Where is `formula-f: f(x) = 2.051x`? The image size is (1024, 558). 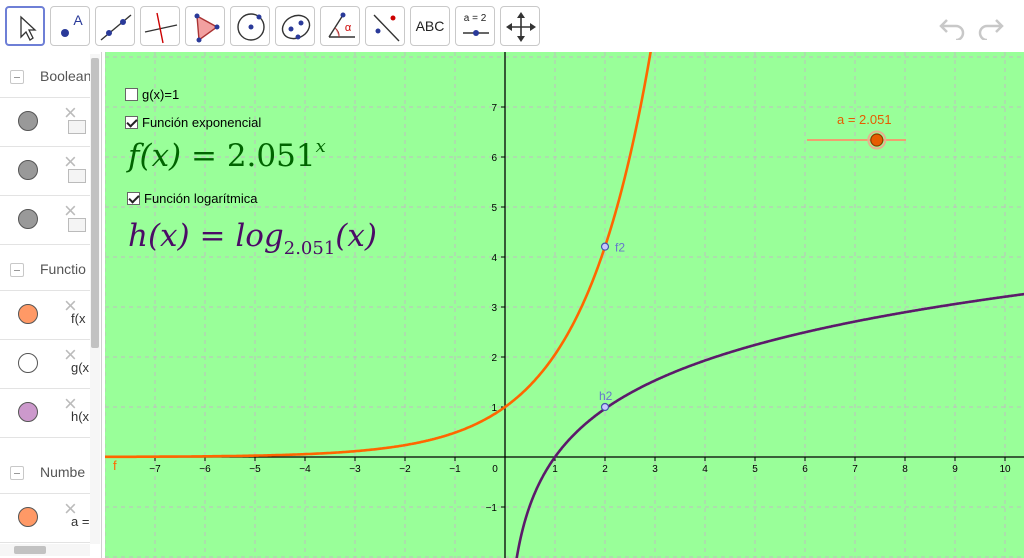
formula-f: f(x) = 2.051x is located at coordinates (227, 155).